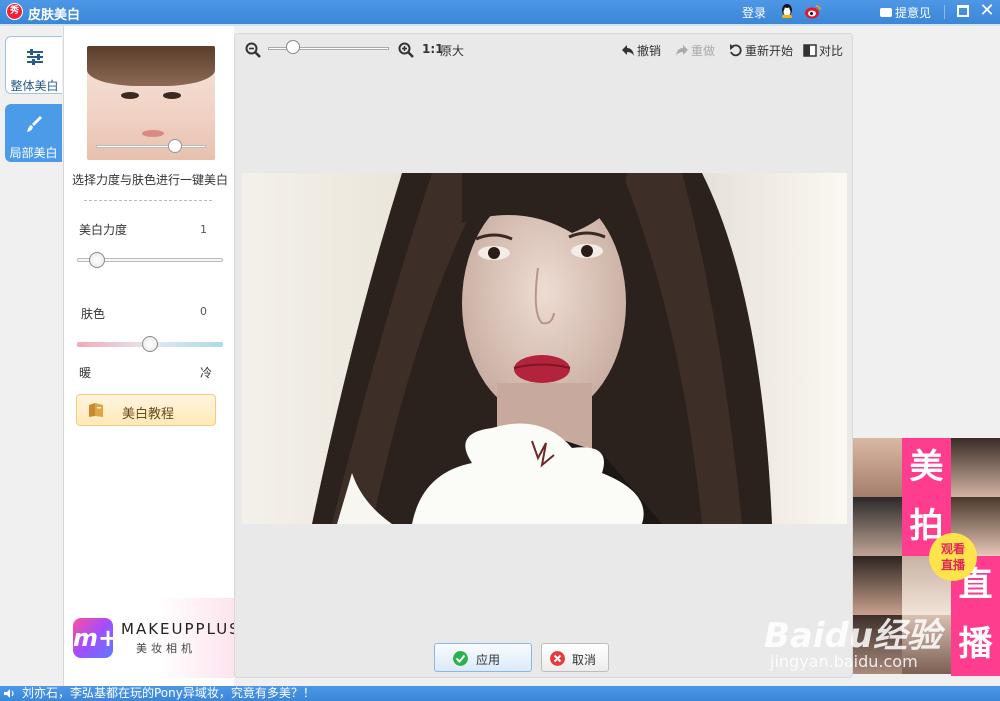 The width and height of the screenshot is (1000, 701). What do you see at coordinates (584, 660) in the screenshot?
I see `cancel-label: 取消` at bounding box center [584, 660].